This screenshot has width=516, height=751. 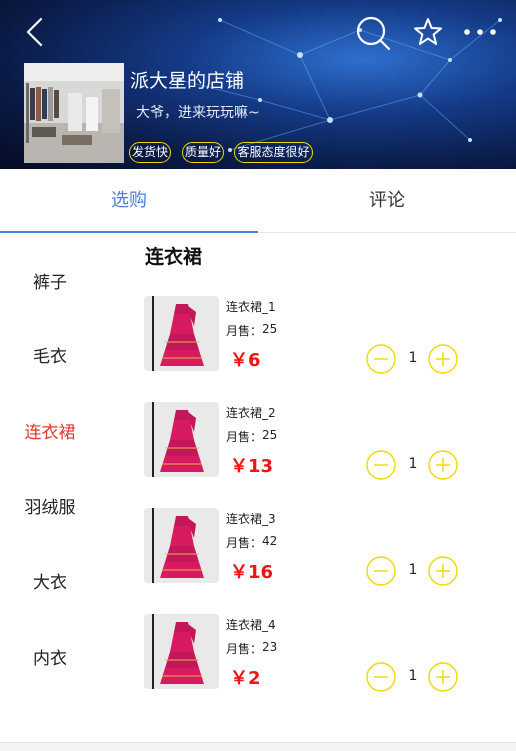 I want to click on search-button, so click(x=373, y=33).